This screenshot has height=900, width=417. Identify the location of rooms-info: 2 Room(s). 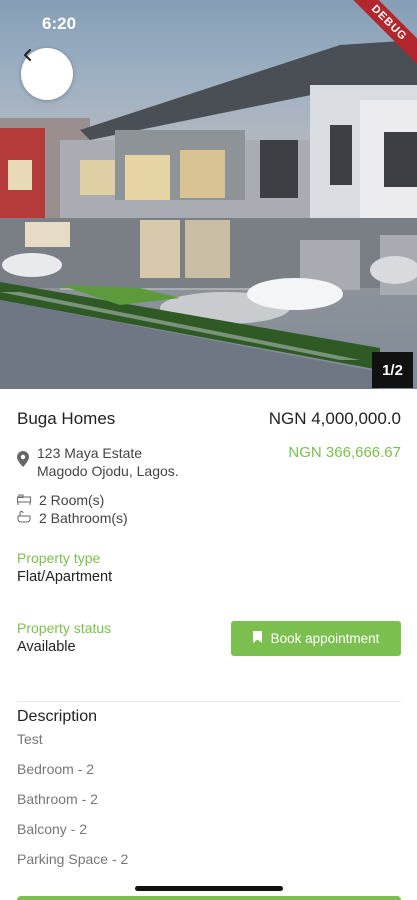
(60, 500).